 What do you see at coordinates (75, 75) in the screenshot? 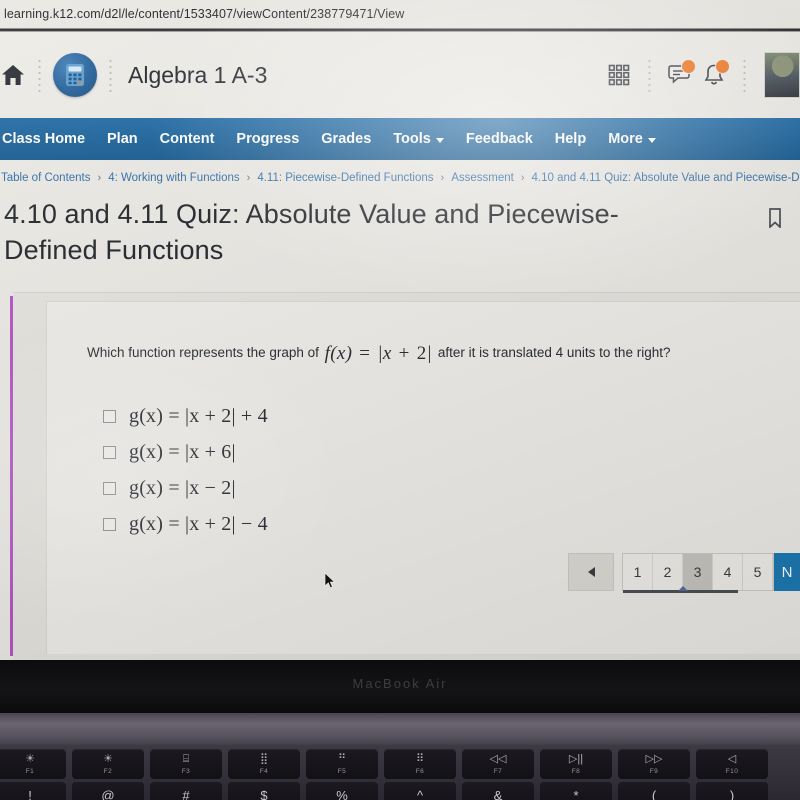
I see `calculator-icon` at bounding box center [75, 75].